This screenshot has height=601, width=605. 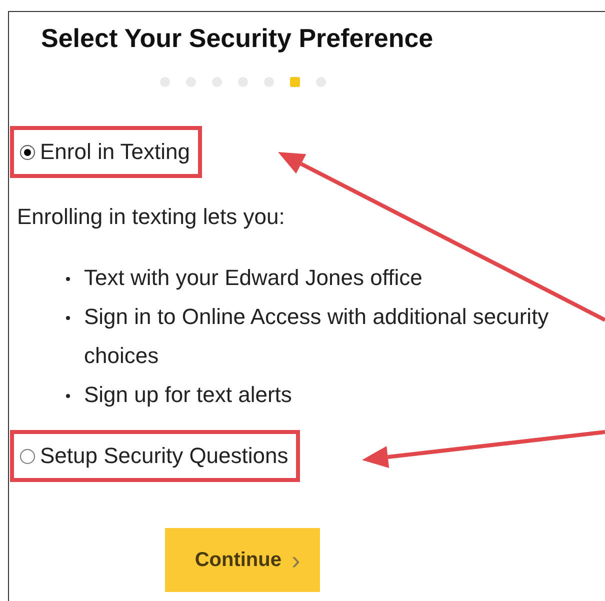 I want to click on option-label: Setup Security Questions, so click(x=164, y=456).